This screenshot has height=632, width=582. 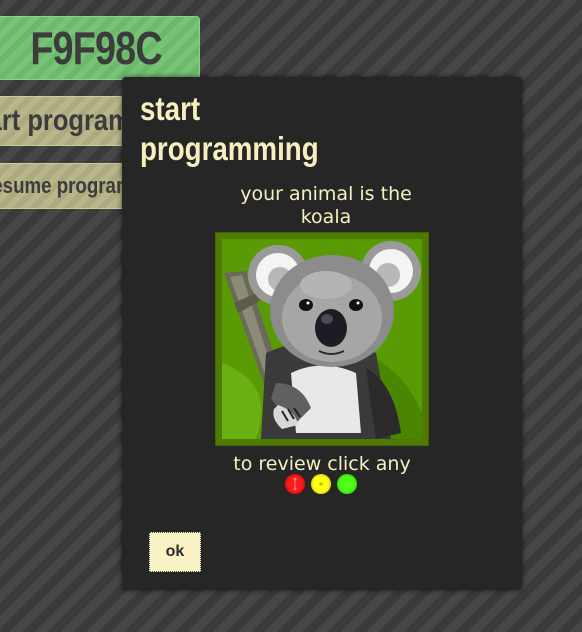 What do you see at coordinates (326, 205) in the screenshot?
I see `animal-message: your animal is the koala` at bounding box center [326, 205].